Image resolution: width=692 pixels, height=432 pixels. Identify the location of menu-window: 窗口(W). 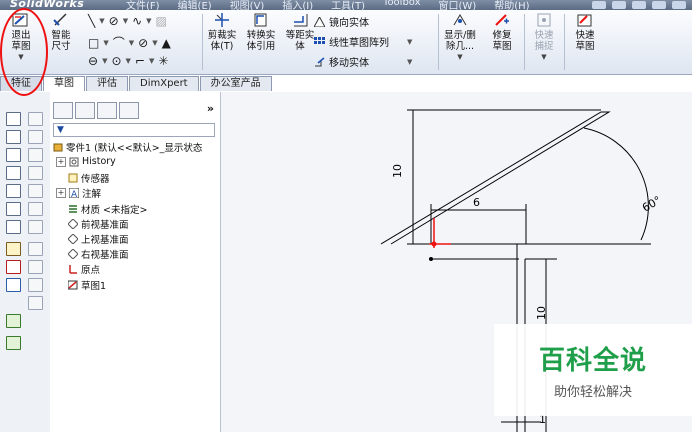
(458, 5).